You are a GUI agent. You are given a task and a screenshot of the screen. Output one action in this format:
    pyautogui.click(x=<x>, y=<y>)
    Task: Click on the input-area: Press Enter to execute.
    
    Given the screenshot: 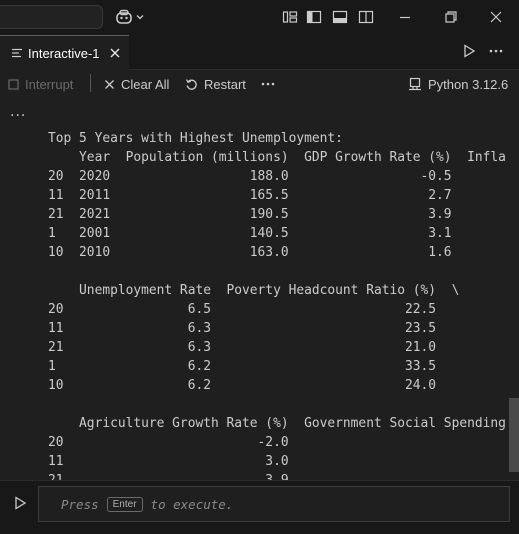 What is the action you would take?
    pyautogui.click(x=259, y=507)
    